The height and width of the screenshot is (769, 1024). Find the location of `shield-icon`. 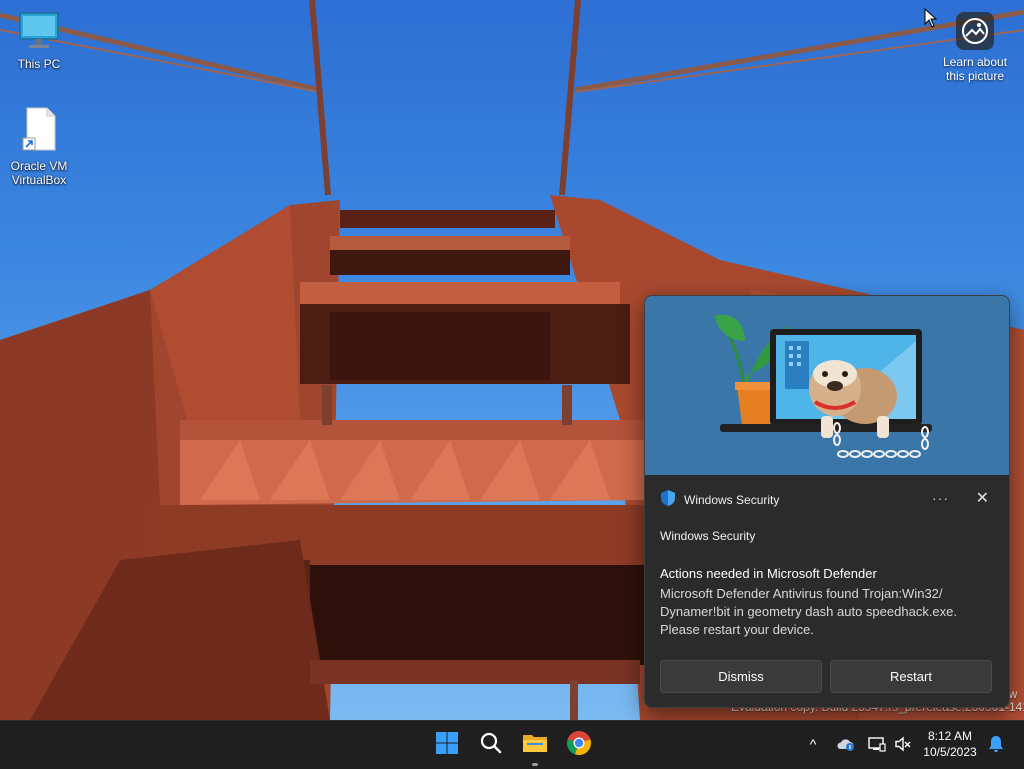

shield-icon is located at coordinates (668, 500).